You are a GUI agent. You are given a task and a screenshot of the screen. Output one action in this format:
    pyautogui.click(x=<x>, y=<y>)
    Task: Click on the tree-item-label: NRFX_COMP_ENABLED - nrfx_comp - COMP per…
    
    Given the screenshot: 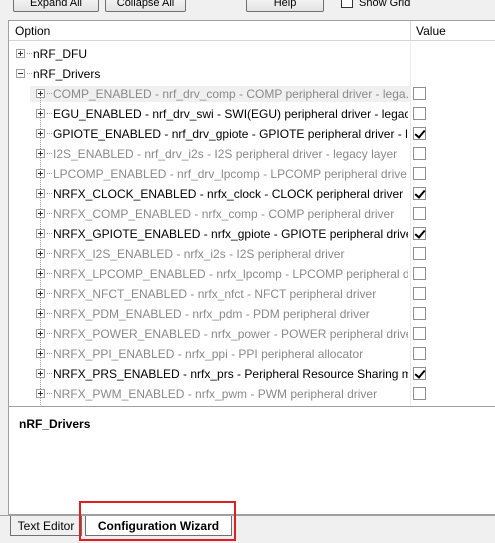 What is the action you would take?
    pyautogui.click(x=224, y=214)
    